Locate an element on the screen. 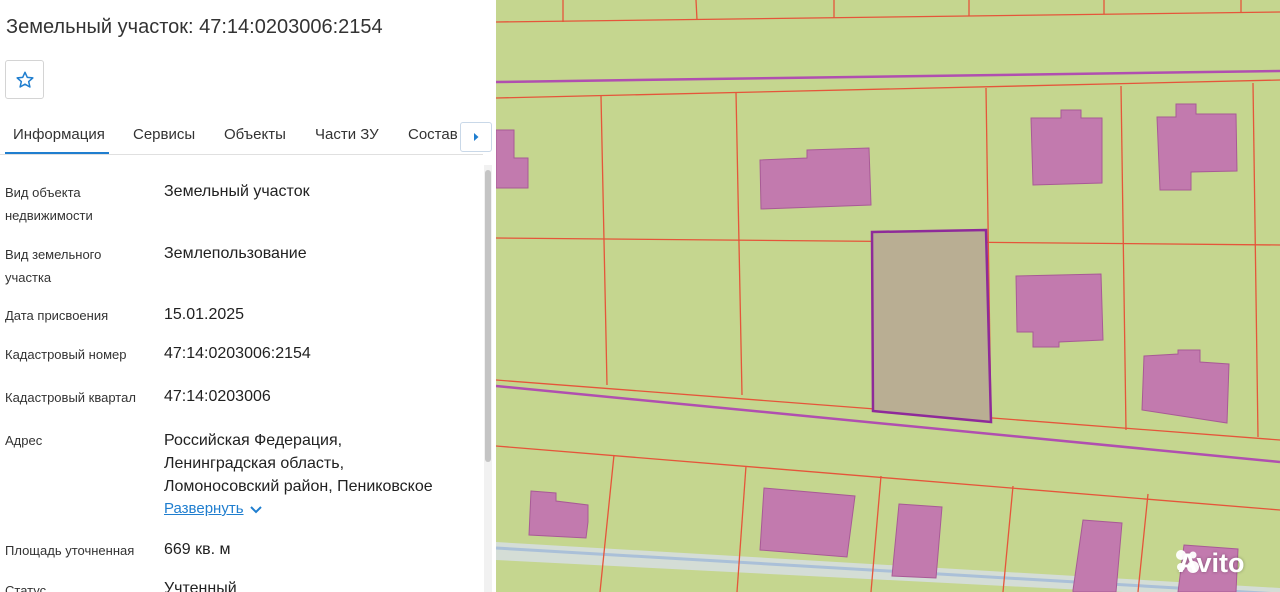  tab-objects: Объекты is located at coordinates (255, 134).